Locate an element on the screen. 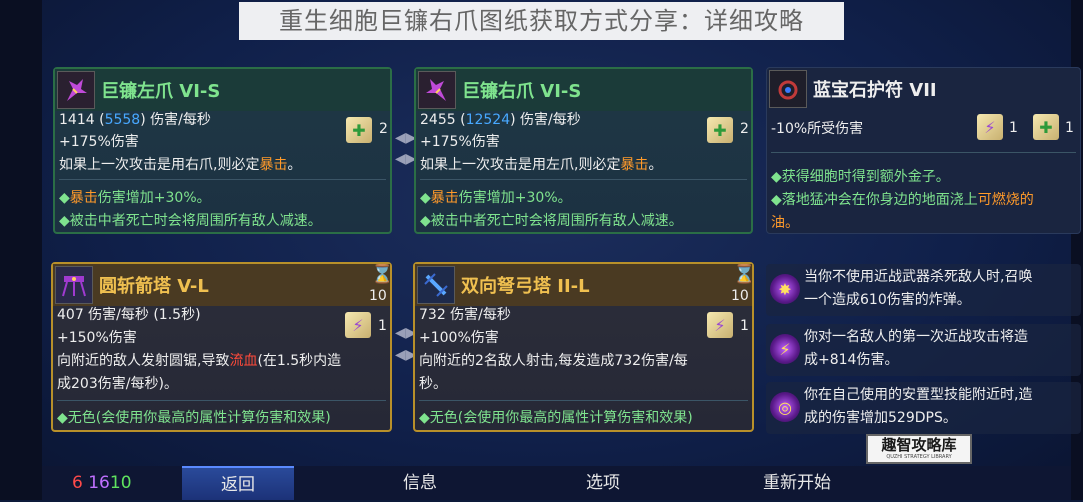 This screenshot has height=502, width=1083. bomb-icon: ✸ is located at coordinates (785, 289).